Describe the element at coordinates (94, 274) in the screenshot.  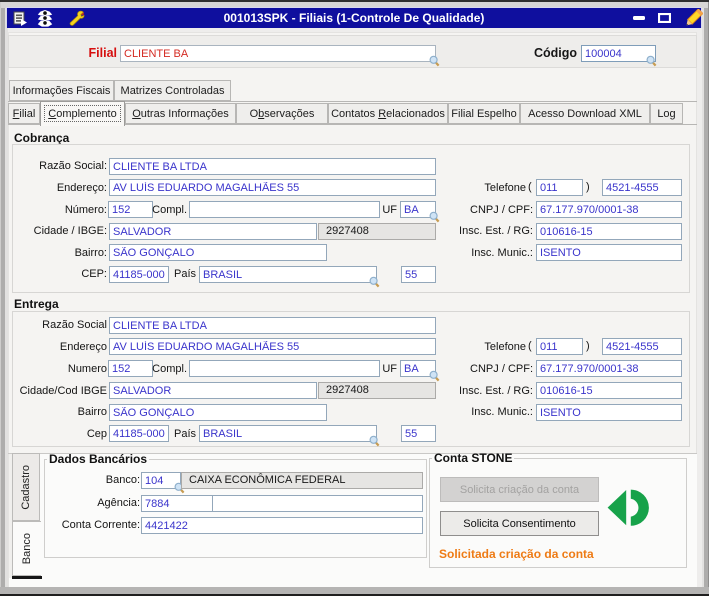
I see `cobranca-cep-label: CEP:` at that location.